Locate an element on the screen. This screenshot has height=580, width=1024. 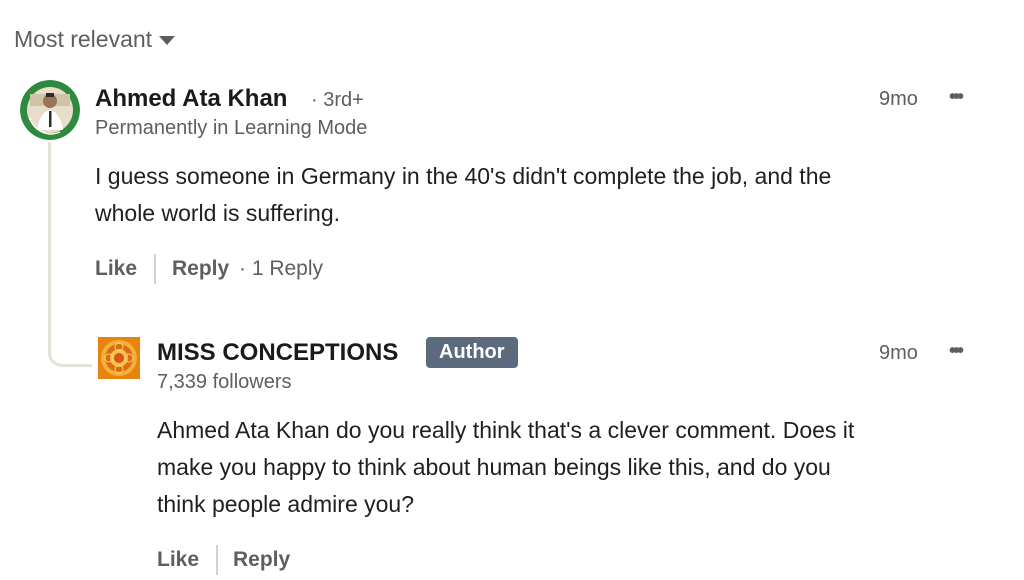
thread-connector-line is located at coordinates (70, 254).